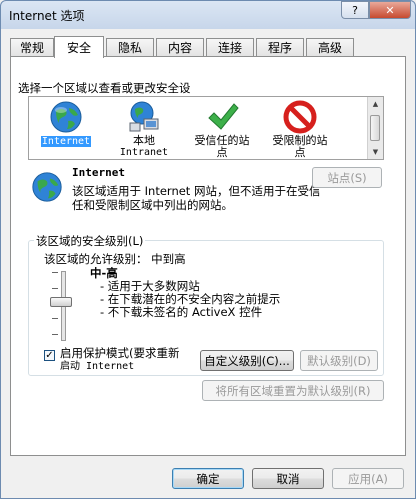 This screenshot has width=416, height=499. I want to click on zone-local-intranet: 本地 Intranet, so click(144, 129).